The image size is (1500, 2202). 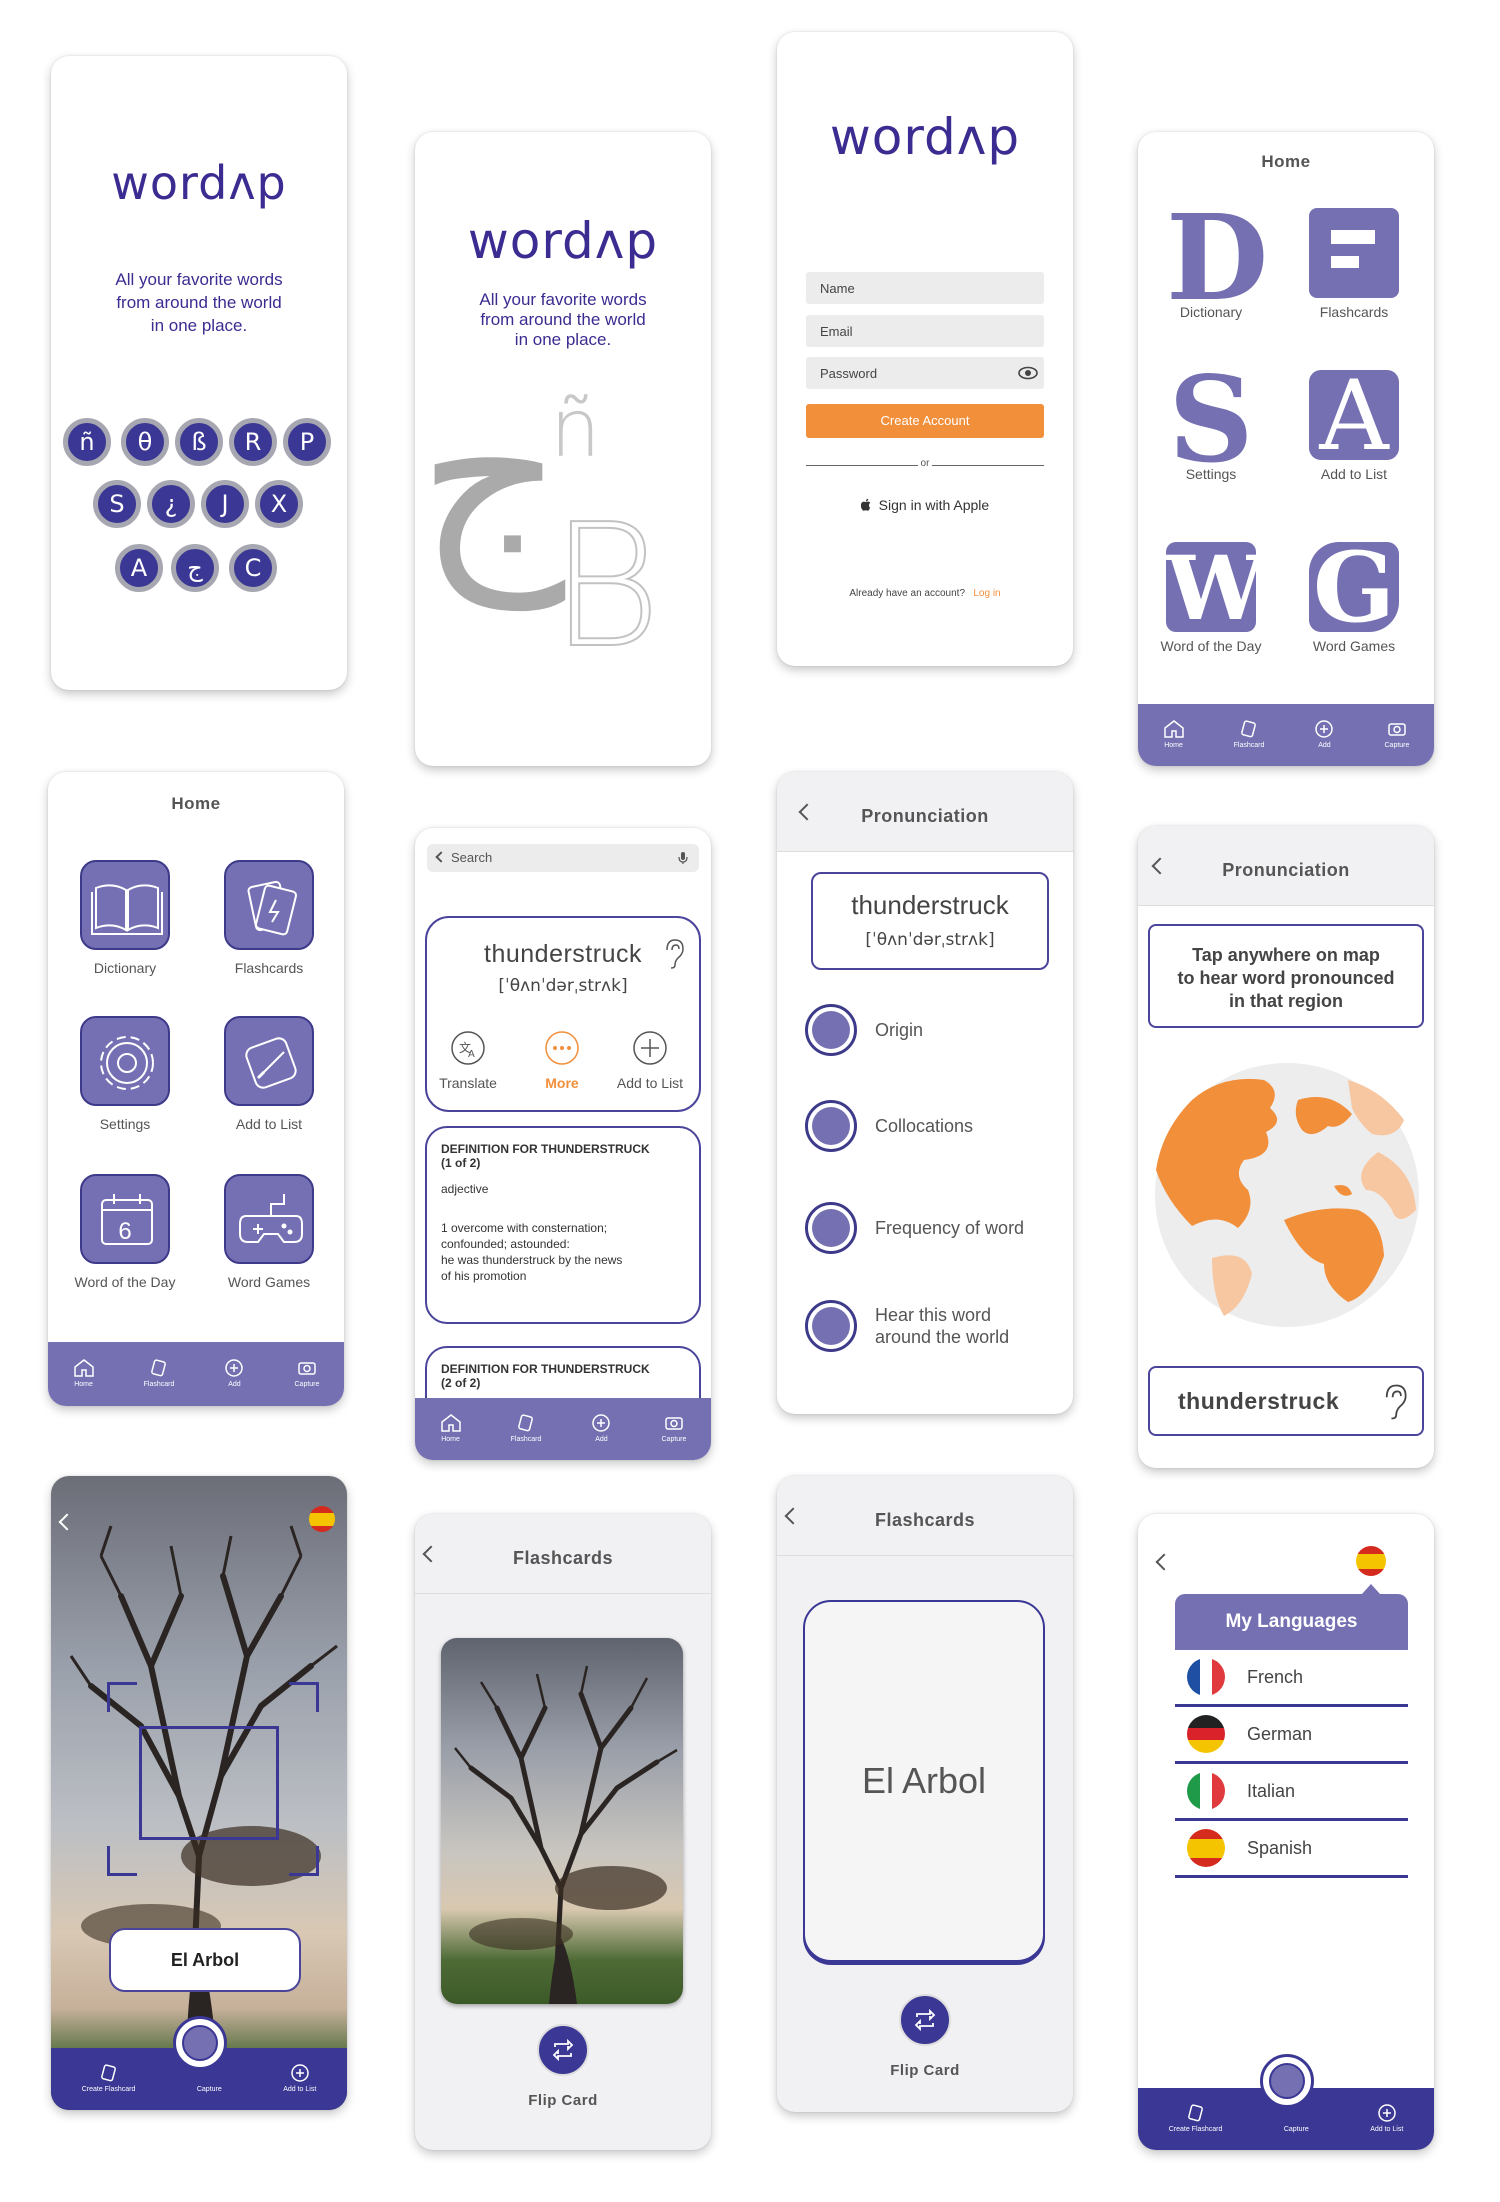 What do you see at coordinates (986, 593) in the screenshot?
I see `login-link: Log in` at bounding box center [986, 593].